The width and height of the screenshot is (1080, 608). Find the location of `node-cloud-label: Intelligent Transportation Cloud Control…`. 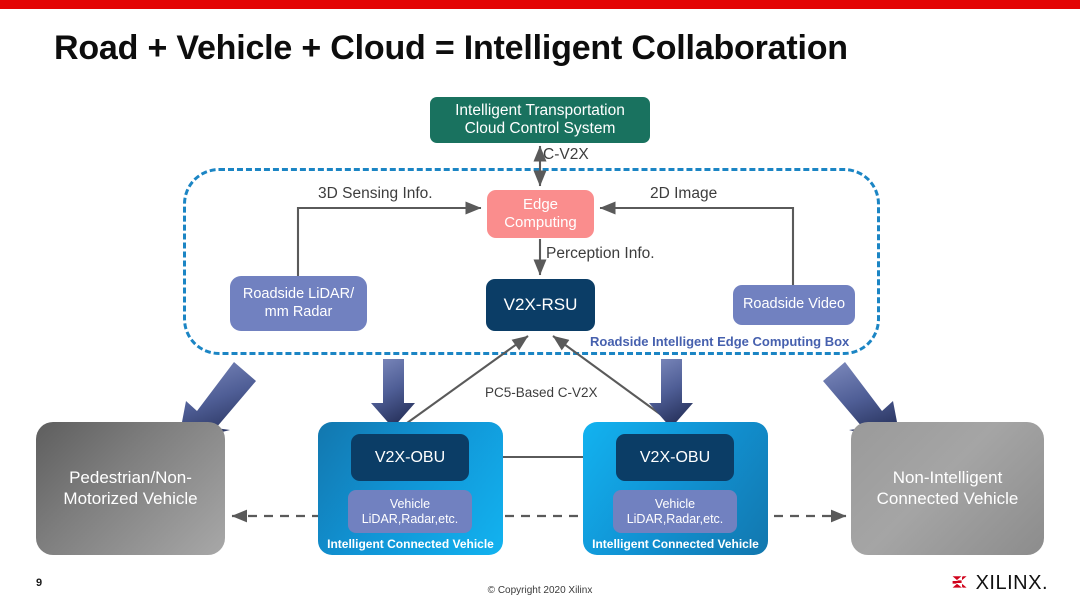

node-cloud-label: Intelligent Transportation Cloud Control… is located at coordinates (540, 120).